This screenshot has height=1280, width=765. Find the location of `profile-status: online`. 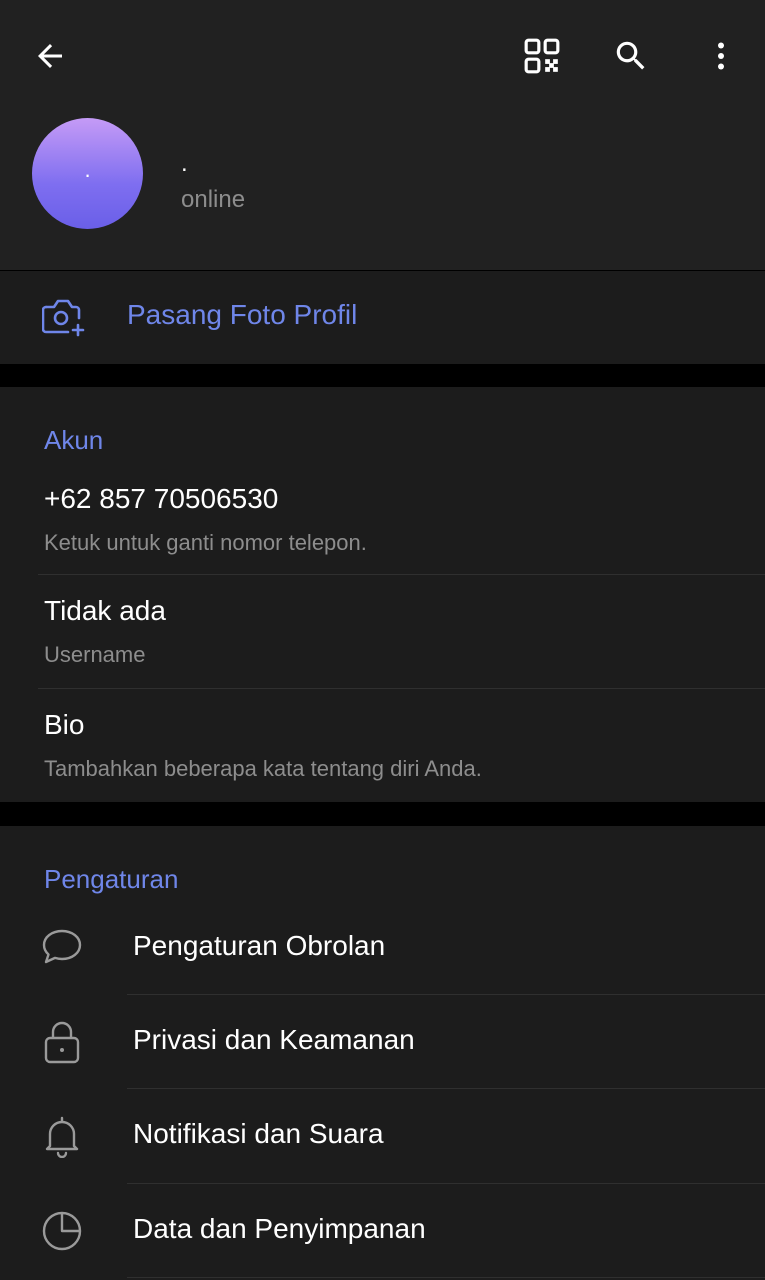

profile-status: online is located at coordinates (213, 199).